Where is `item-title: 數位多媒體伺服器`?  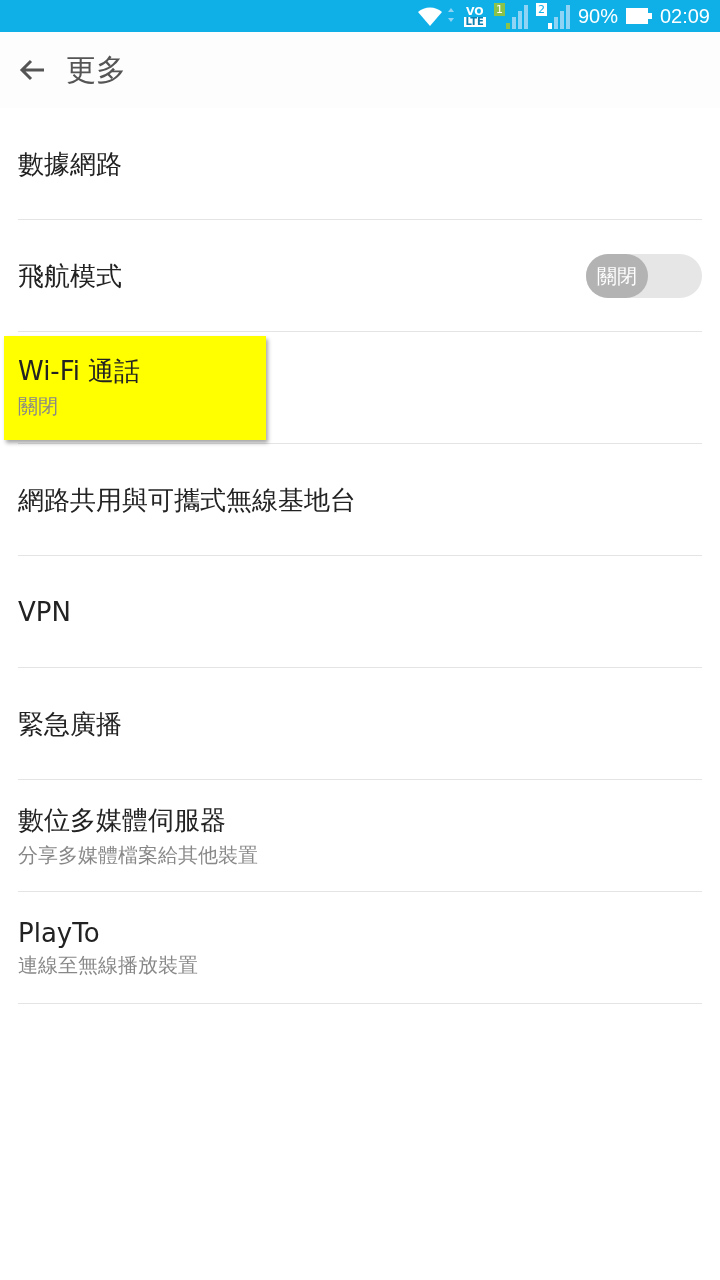
item-title: 數位多媒體伺服器 is located at coordinates (122, 820).